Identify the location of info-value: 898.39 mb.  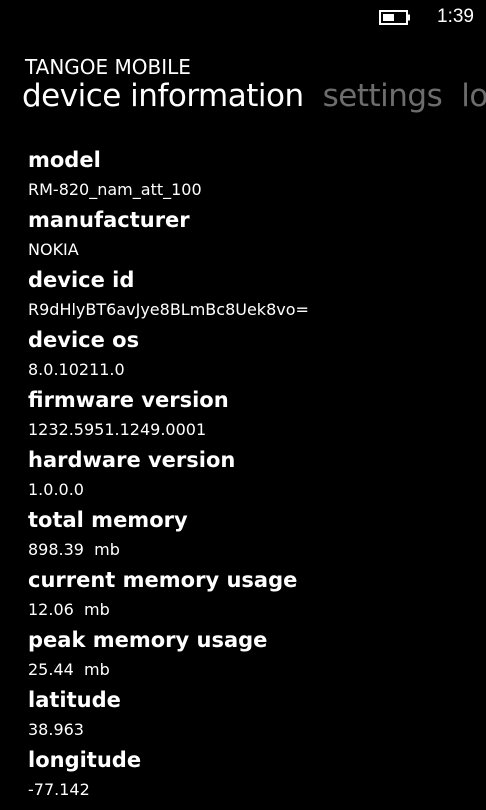
(74, 549).